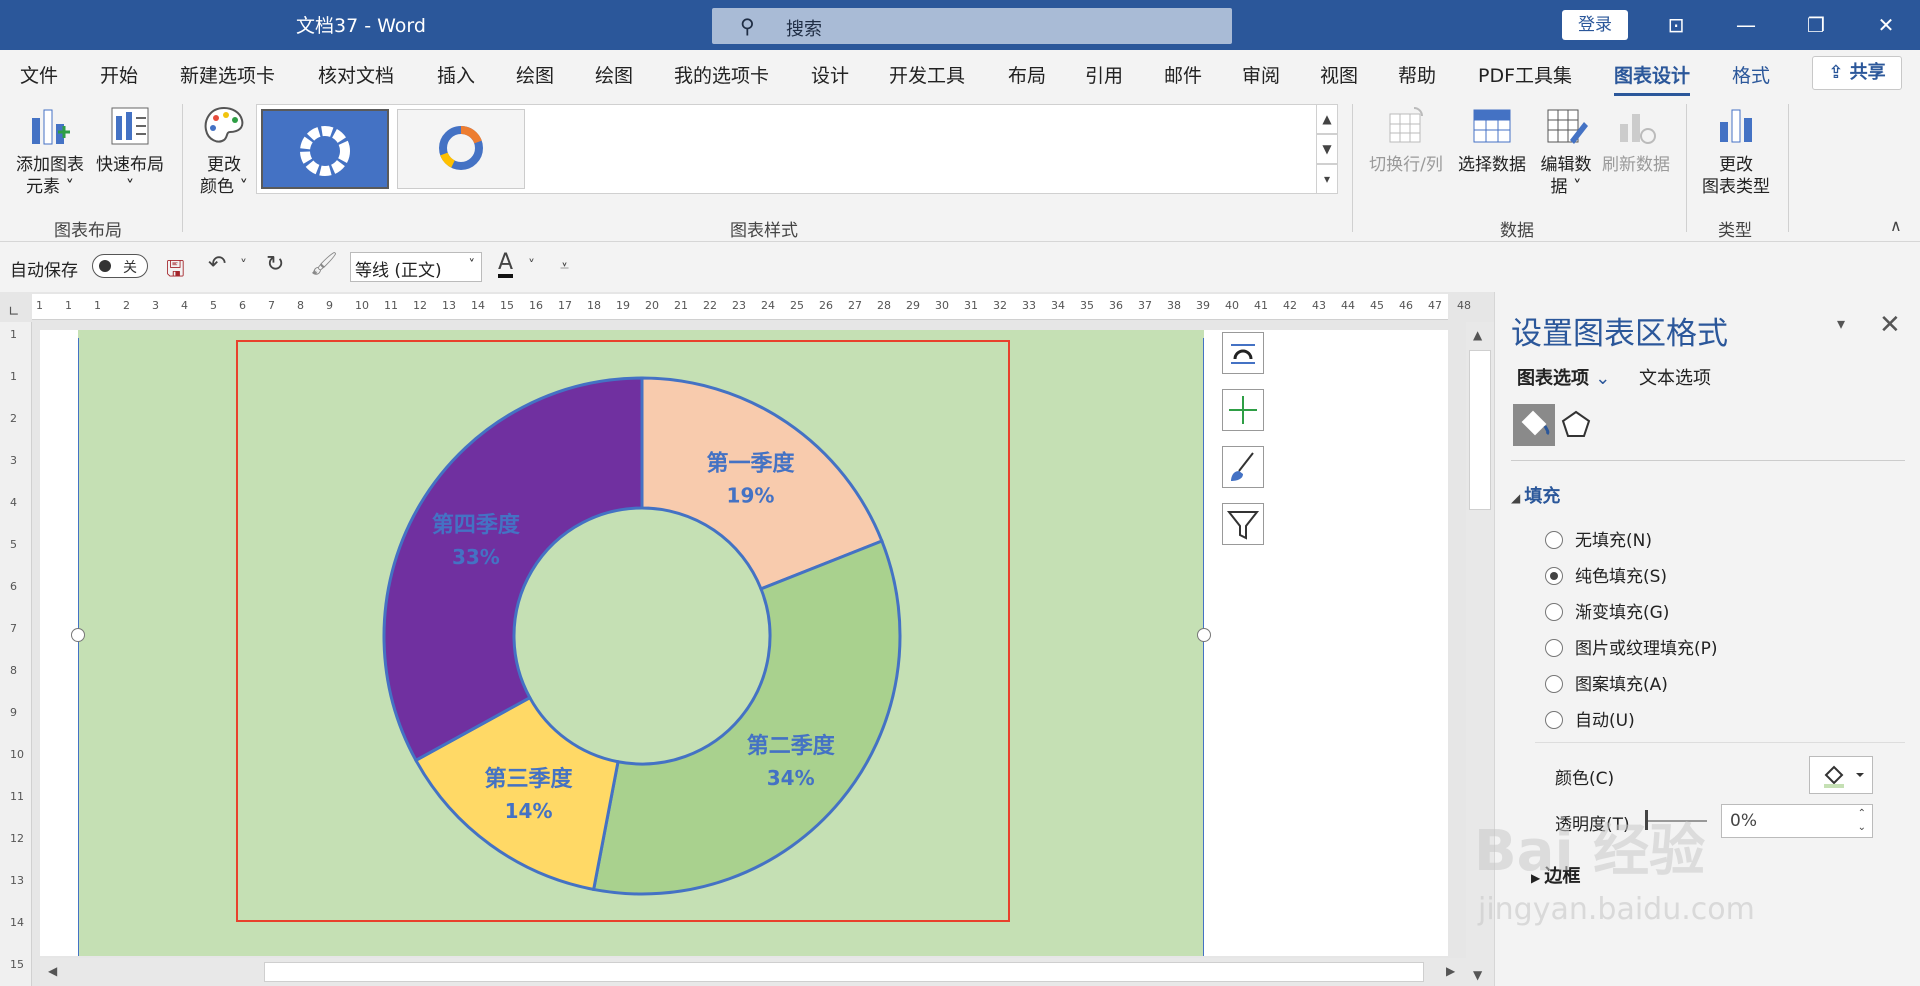  Describe the element at coordinates (721, 74) in the screenshot. I see `tab-my: 我的选项卡` at that location.